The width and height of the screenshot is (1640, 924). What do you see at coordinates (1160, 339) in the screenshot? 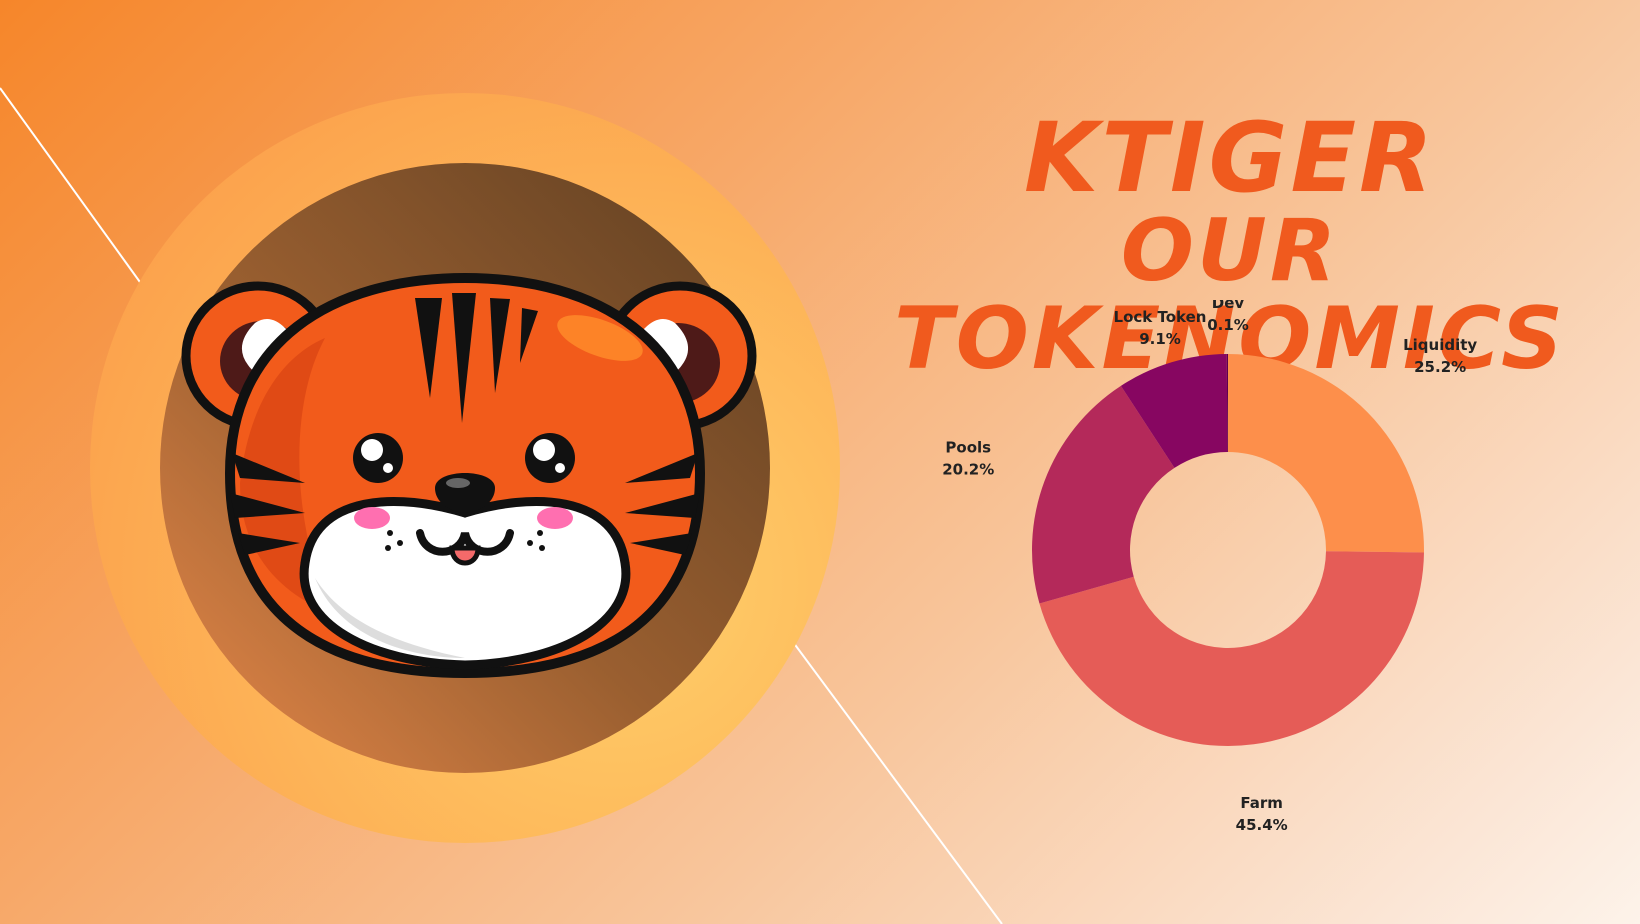
I see `slice-value: 9.1%` at bounding box center [1160, 339].